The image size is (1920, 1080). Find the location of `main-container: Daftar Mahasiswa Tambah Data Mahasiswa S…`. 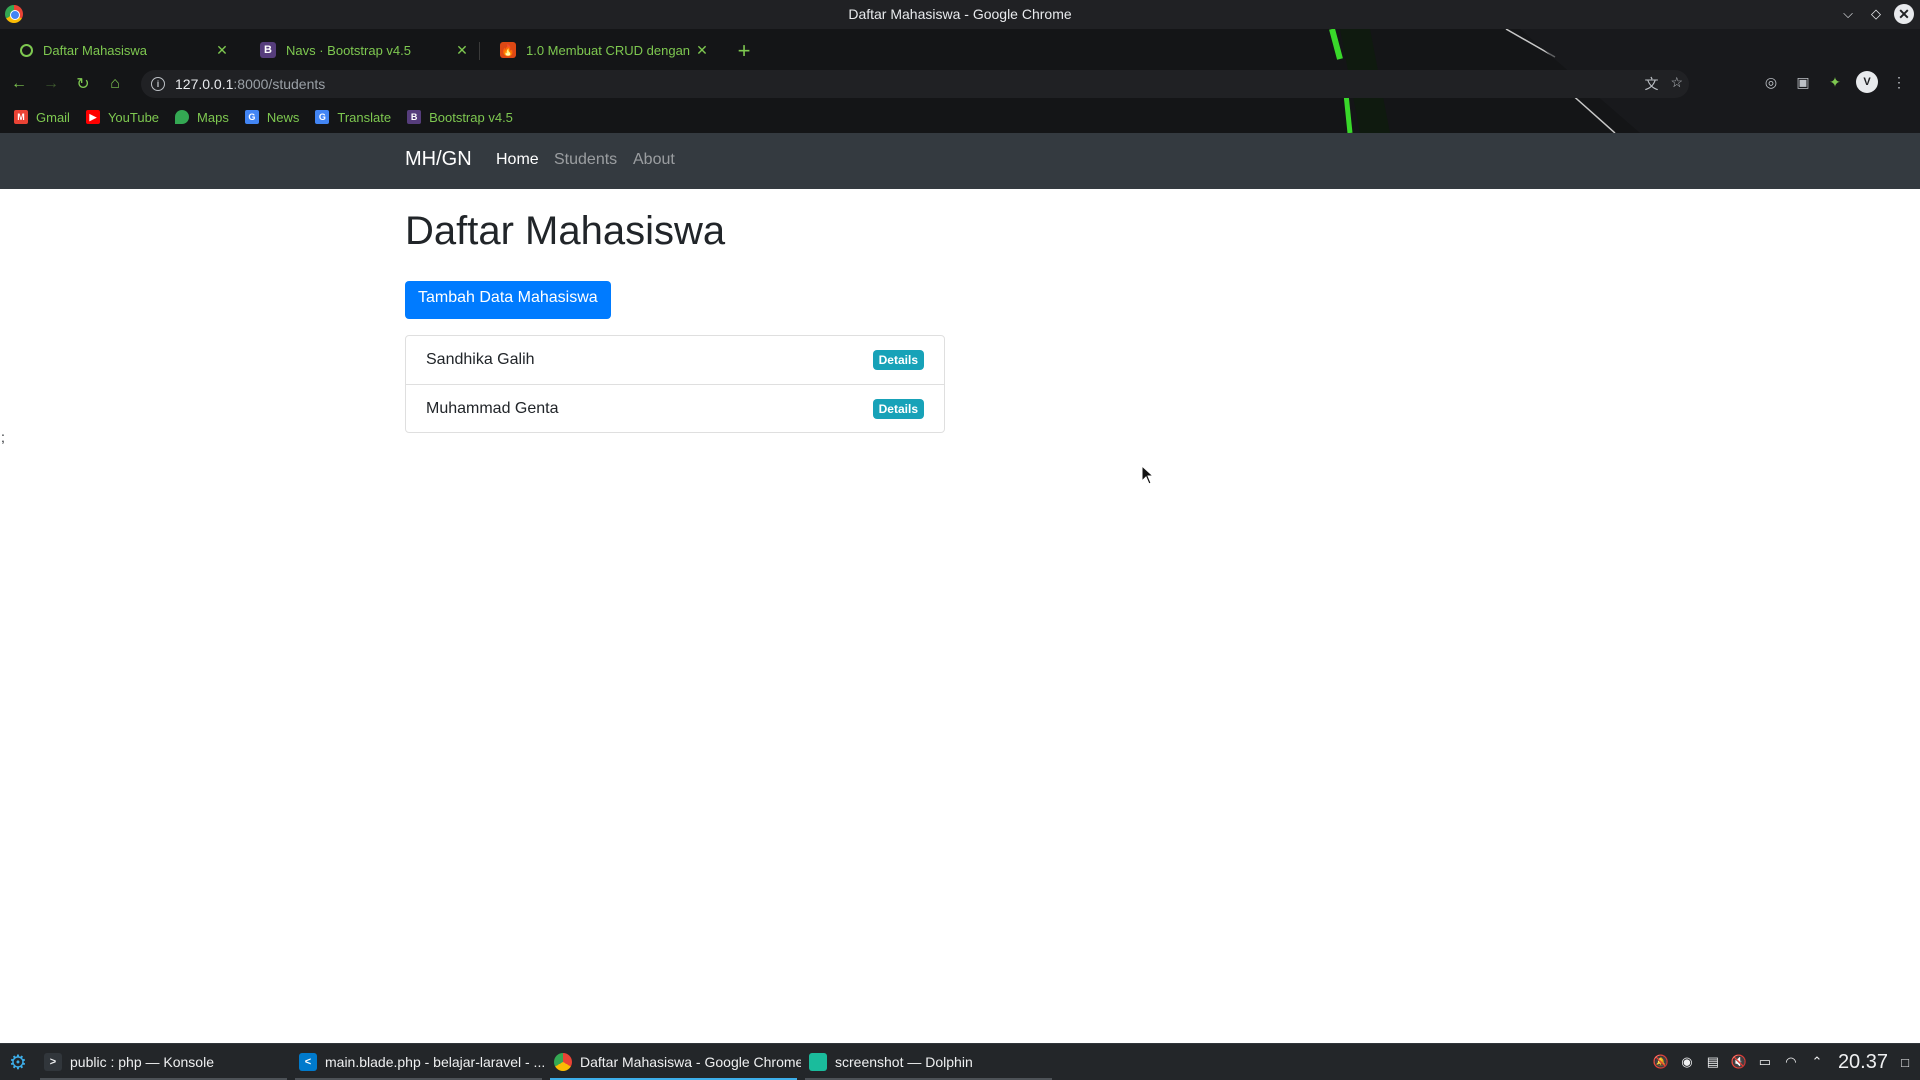

main-container: Daftar Mahasiswa Tambah Data Mahasiswa S… is located at coordinates (675, 311).